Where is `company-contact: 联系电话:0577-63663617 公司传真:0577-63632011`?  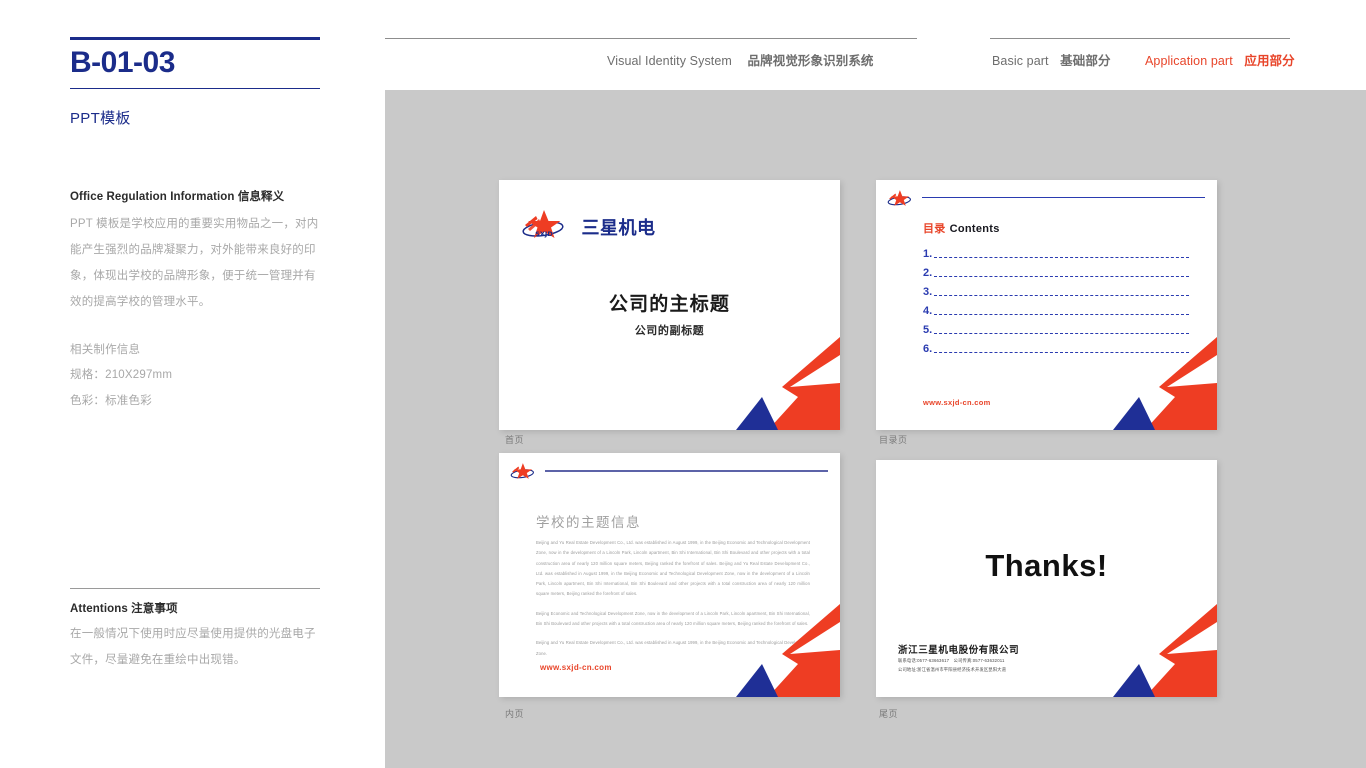
company-contact: 联系电话:0577-63663617 公司传真:0577-63632011 is located at coordinates (951, 660).